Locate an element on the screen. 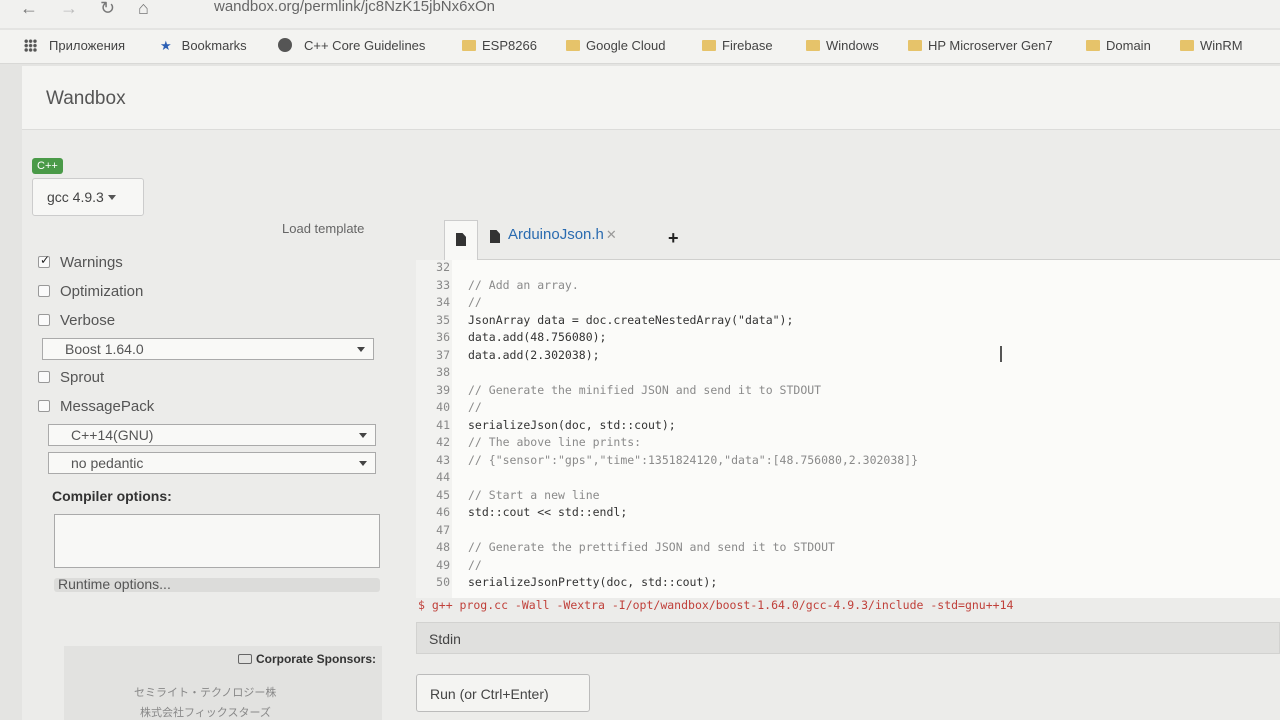 The width and height of the screenshot is (1280, 720). compiler-options-label: Compiler options: is located at coordinates (112, 496).